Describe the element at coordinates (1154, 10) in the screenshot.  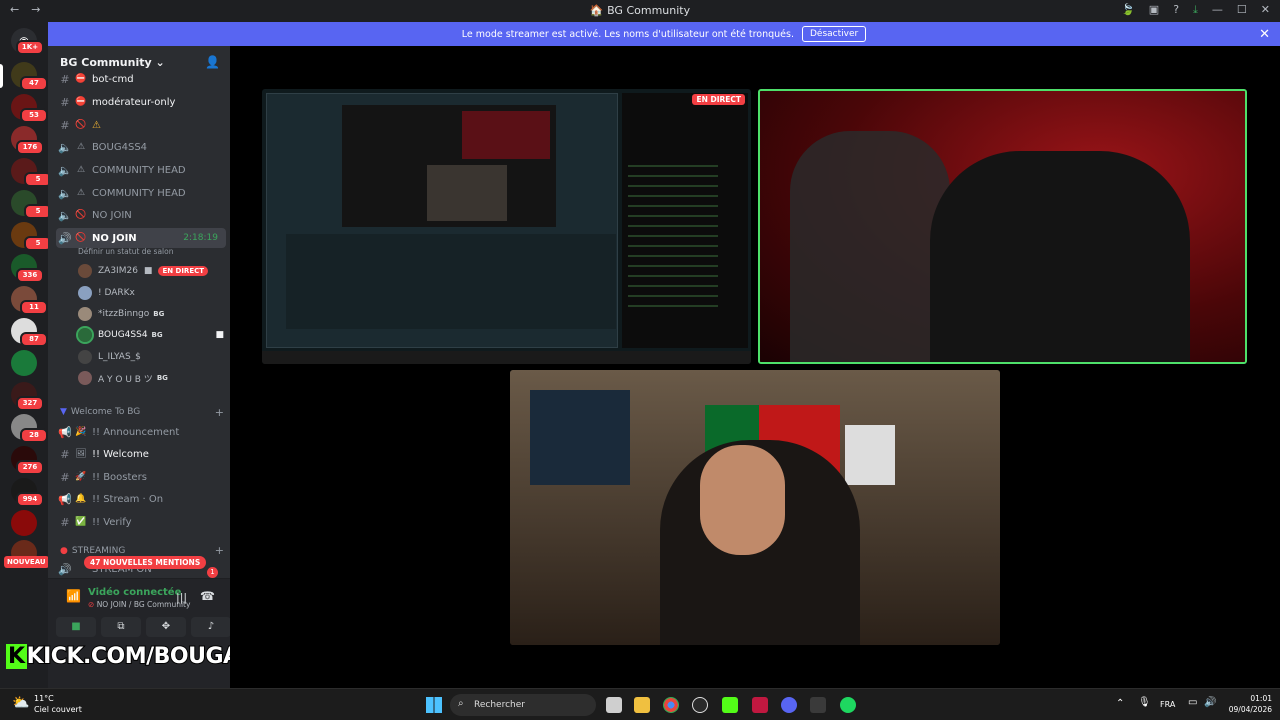
I see `inbox-icon: ▣` at that location.